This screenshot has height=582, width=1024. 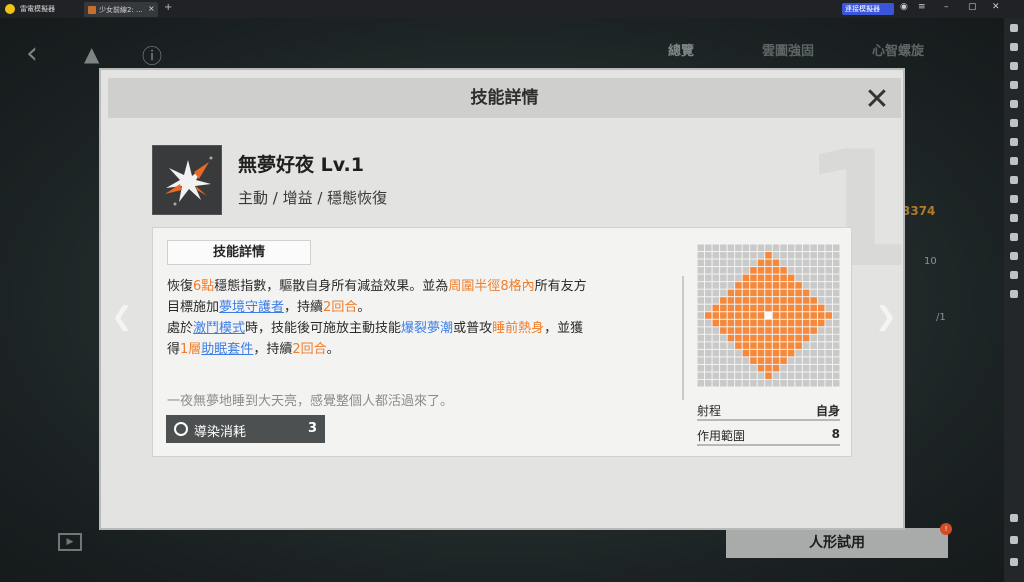 I want to click on sidebar-volume-up-icon, so click(x=1014, y=66).